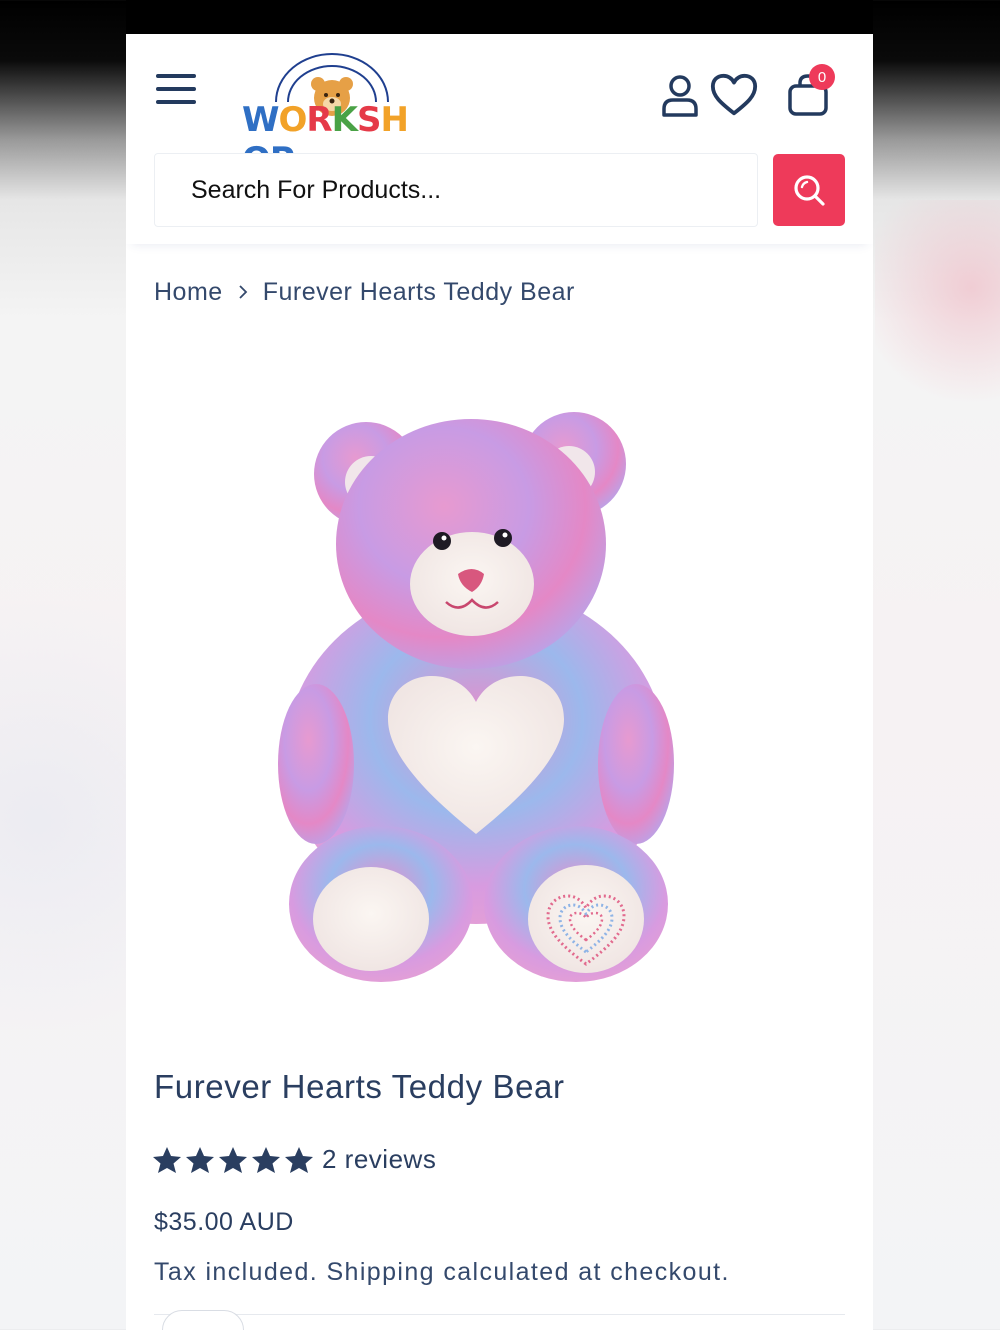 The image size is (1000, 1330). Describe the element at coordinates (379, 1159) in the screenshot. I see `reviews-count-link: 2 reviews` at that location.